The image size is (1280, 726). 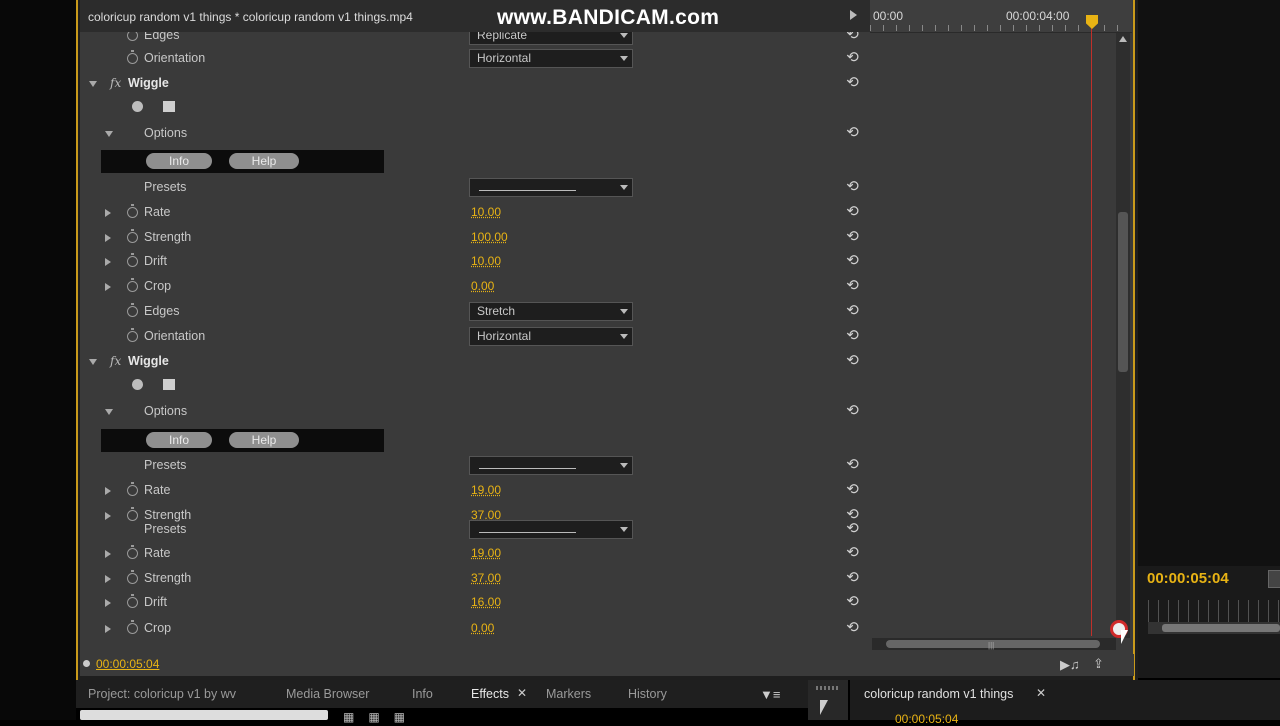 I want to click on program-timecode: 00:00:05:04, so click(x=1188, y=578).